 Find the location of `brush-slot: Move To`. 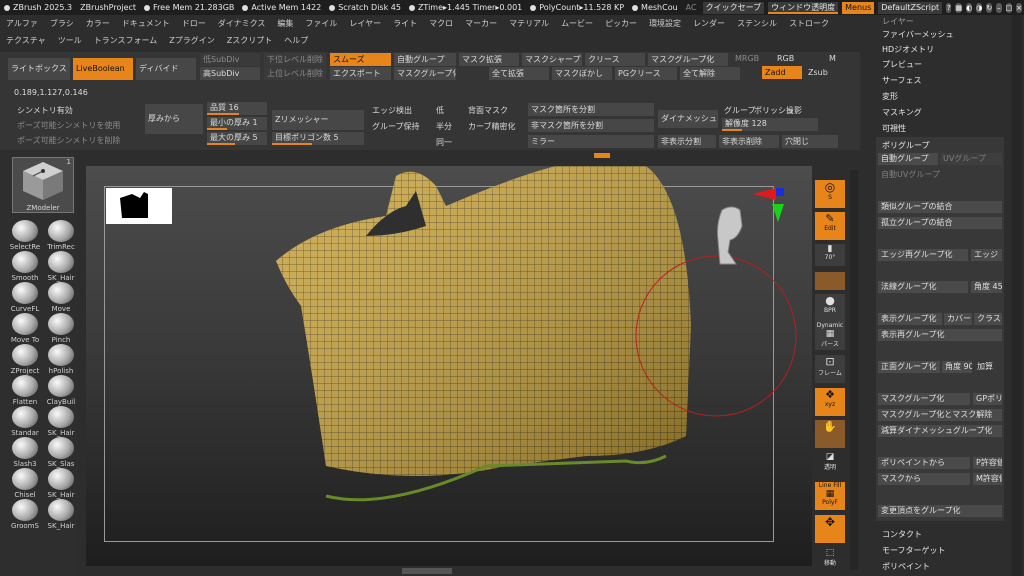

brush-slot: Move To is located at coordinates (25, 328).